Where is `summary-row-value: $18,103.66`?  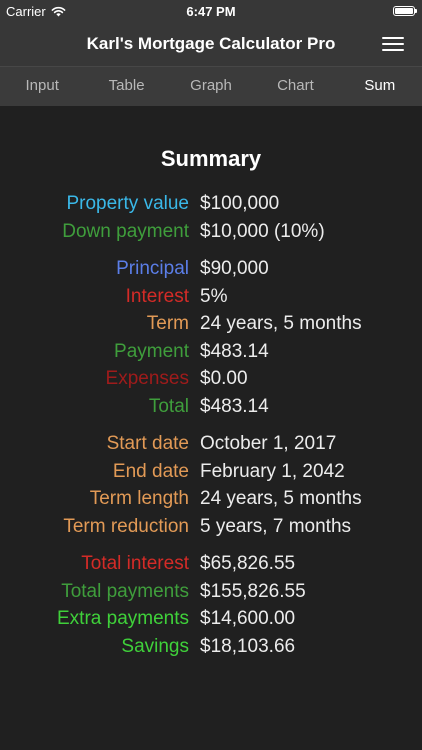
summary-row-value: $18,103.66 is located at coordinates (248, 646).